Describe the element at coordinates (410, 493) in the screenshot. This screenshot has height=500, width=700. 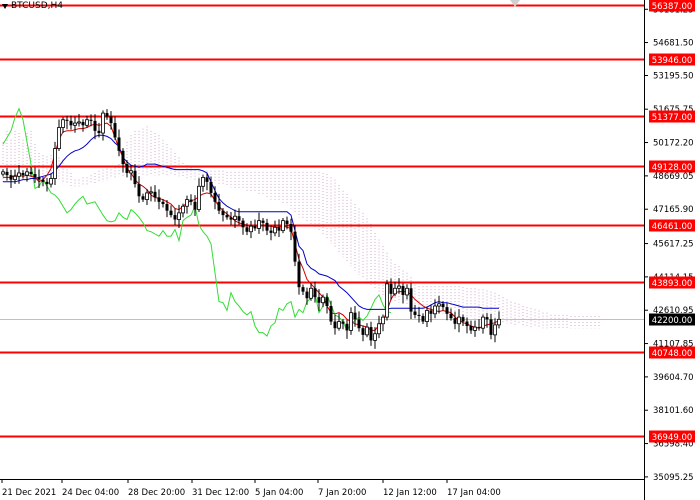
I see `time-label: 12 Jan 12:00` at that location.